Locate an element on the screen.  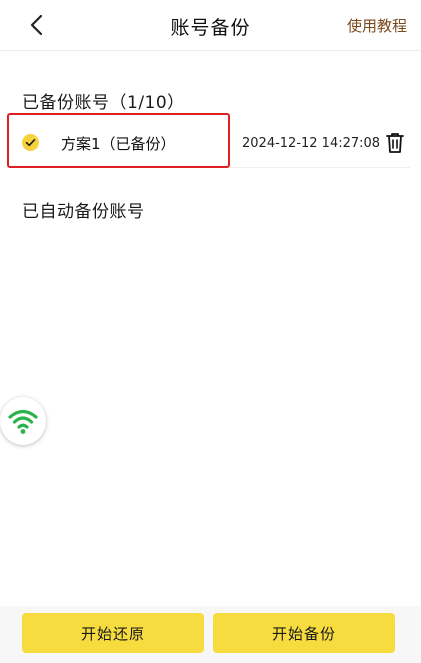
highlight-annotation-box is located at coordinates (118, 140).